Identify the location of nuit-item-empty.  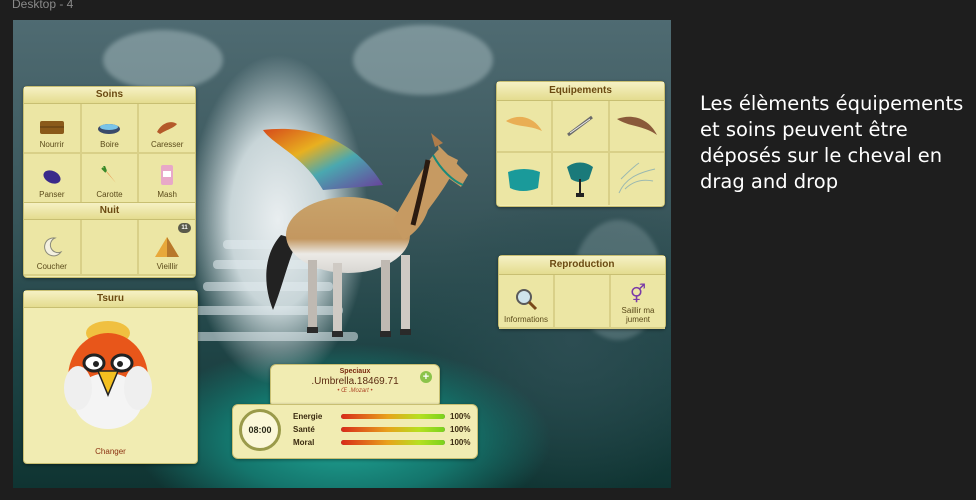
(109, 247).